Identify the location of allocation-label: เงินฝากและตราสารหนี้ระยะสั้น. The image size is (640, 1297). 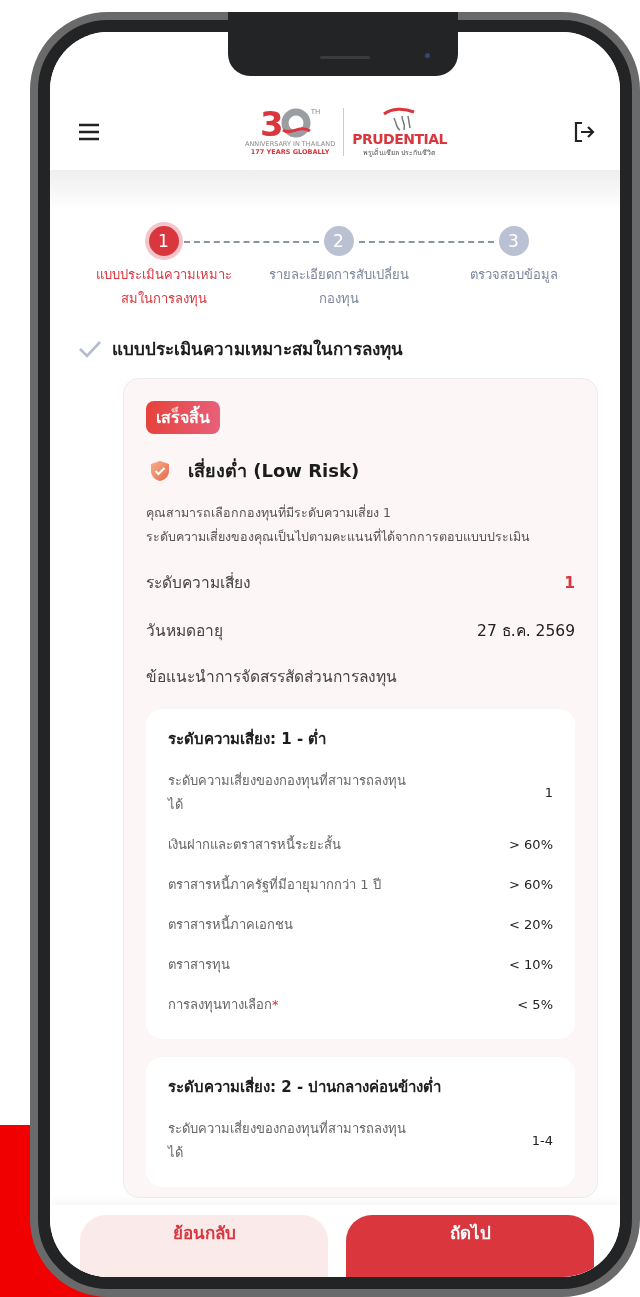
(254, 844).